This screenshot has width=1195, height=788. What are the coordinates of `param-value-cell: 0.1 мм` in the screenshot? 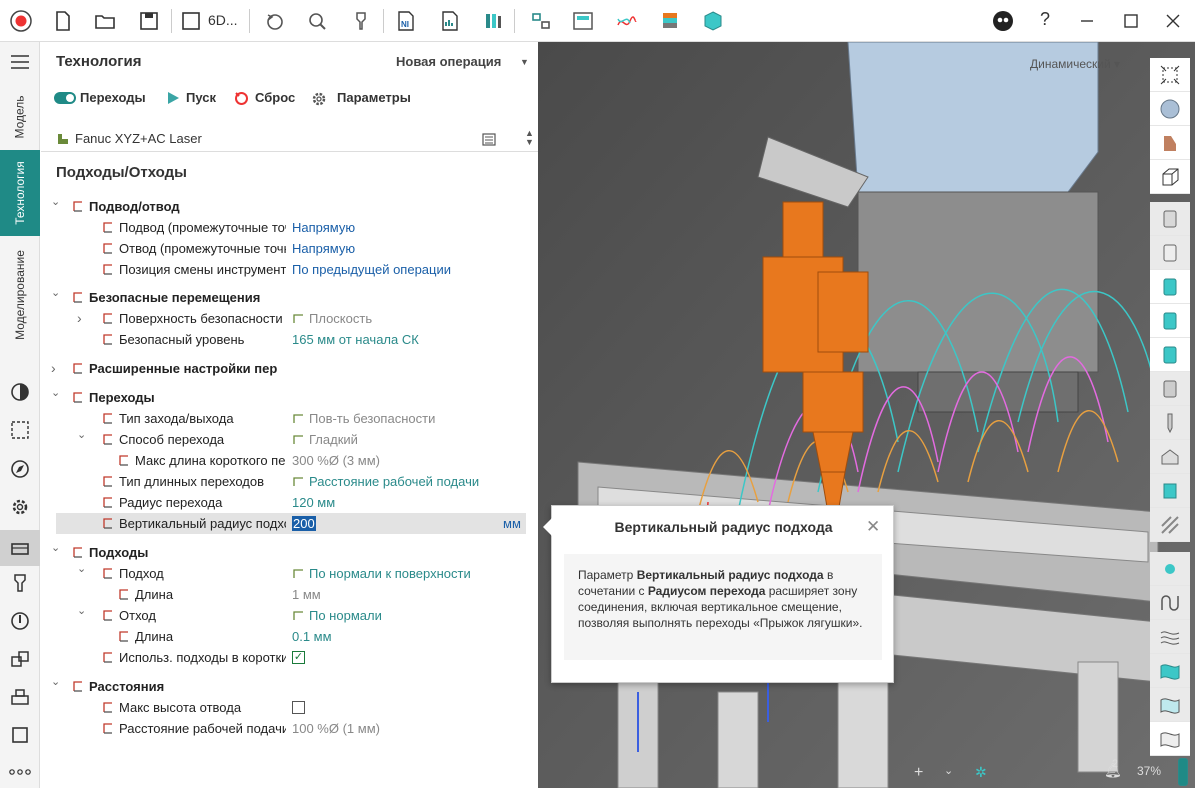 It's located at (312, 636).